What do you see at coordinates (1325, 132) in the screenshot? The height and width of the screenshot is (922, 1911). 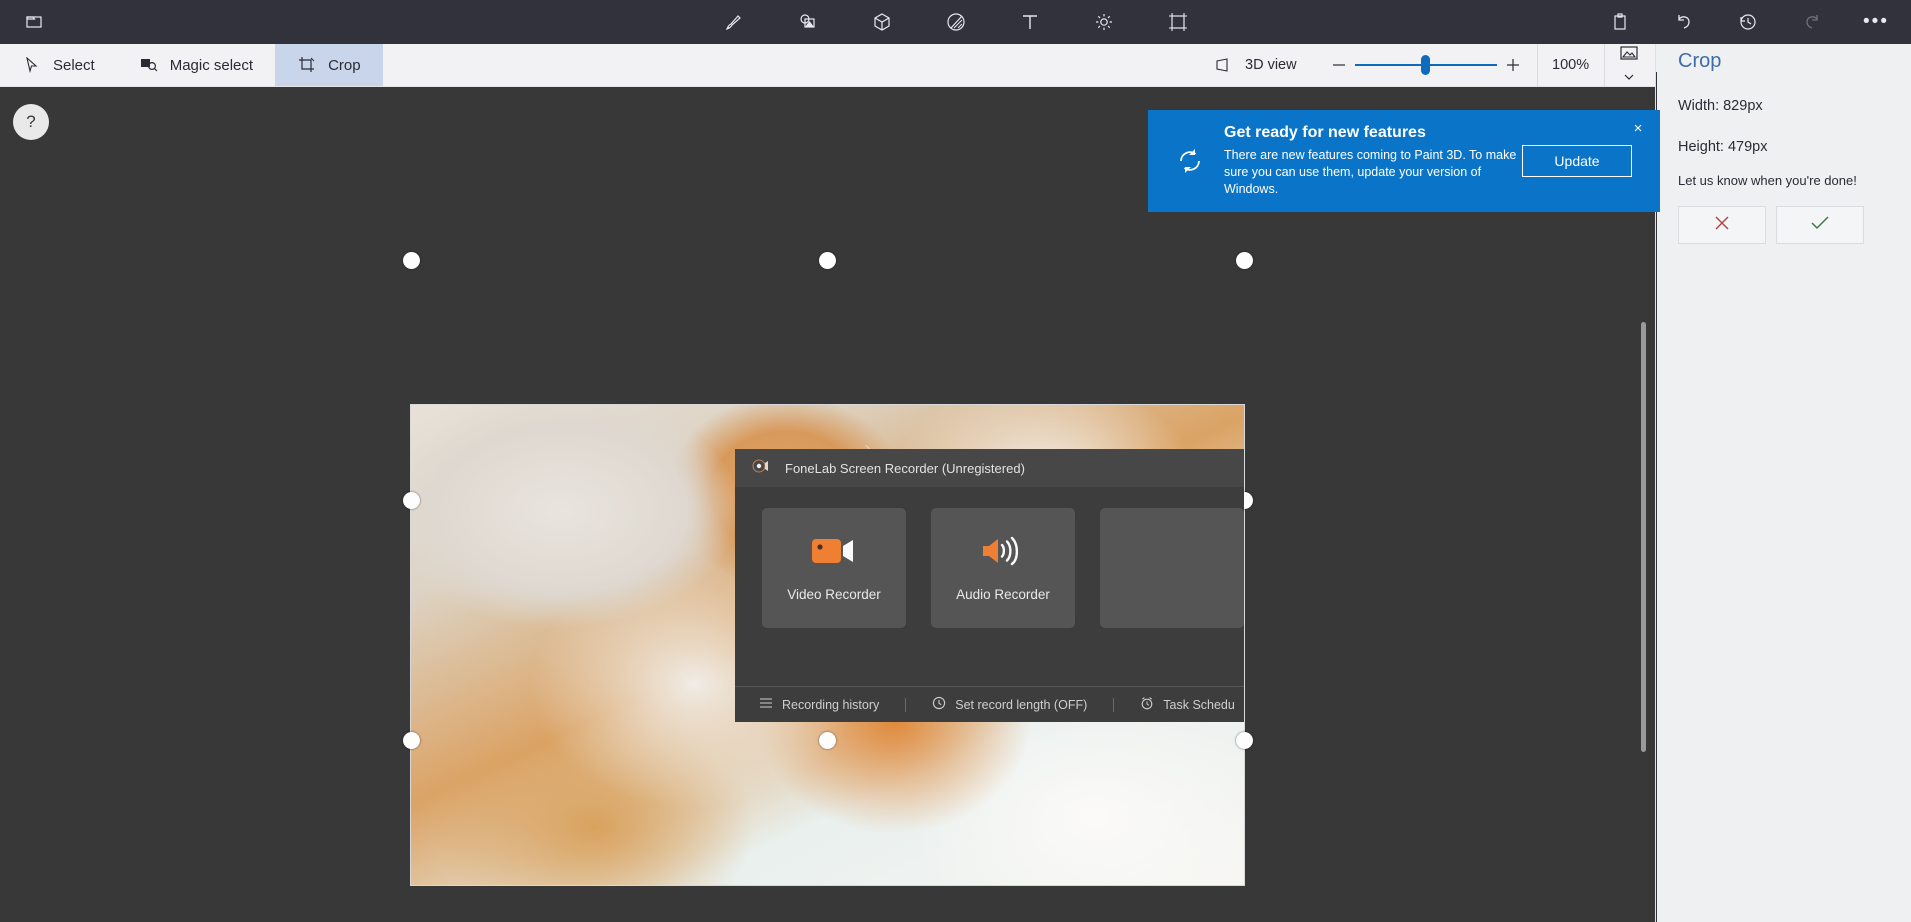 I see `notification-title: Get ready for new features` at bounding box center [1325, 132].